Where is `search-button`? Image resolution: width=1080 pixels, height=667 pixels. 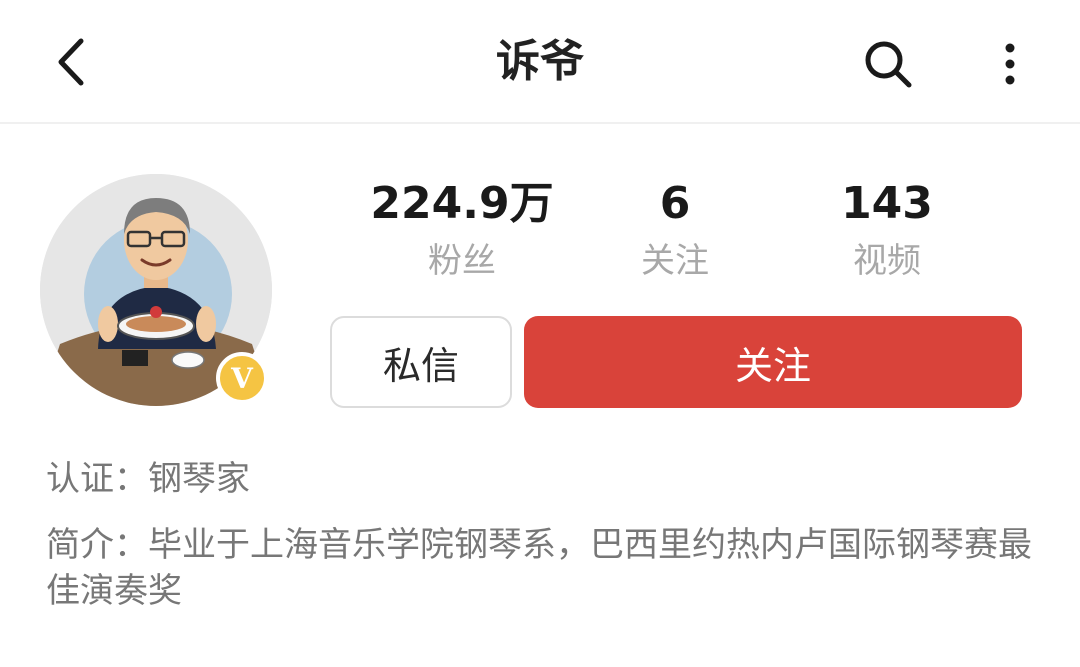
search-button is located at coordinates (888, 64).